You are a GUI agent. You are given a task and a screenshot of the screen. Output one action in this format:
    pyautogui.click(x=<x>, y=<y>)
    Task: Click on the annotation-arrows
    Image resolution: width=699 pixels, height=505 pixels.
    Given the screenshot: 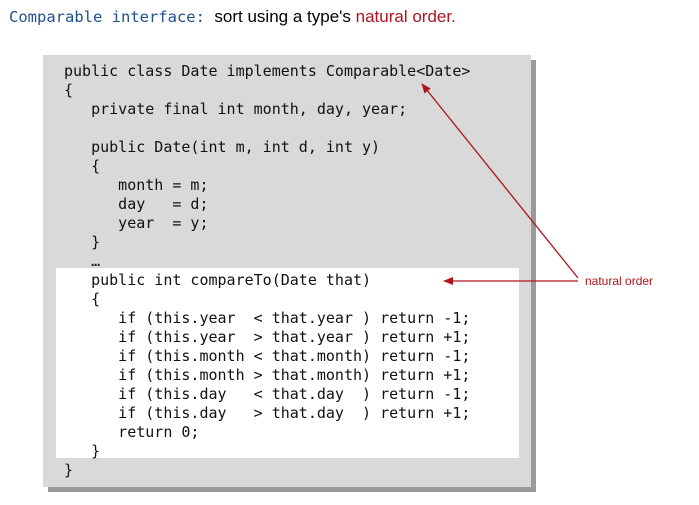 What is the action you would take?
    pyautogui.click(x=500, y=184)
    